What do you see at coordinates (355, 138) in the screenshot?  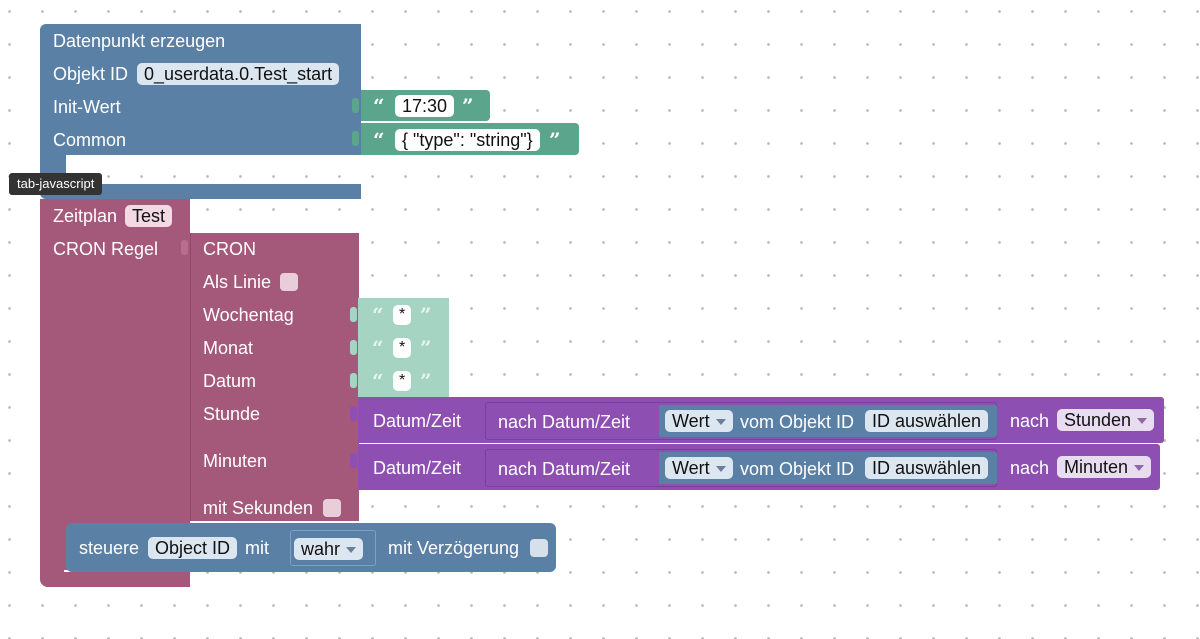 I see `common-connector` at bounding box center [355, 138].